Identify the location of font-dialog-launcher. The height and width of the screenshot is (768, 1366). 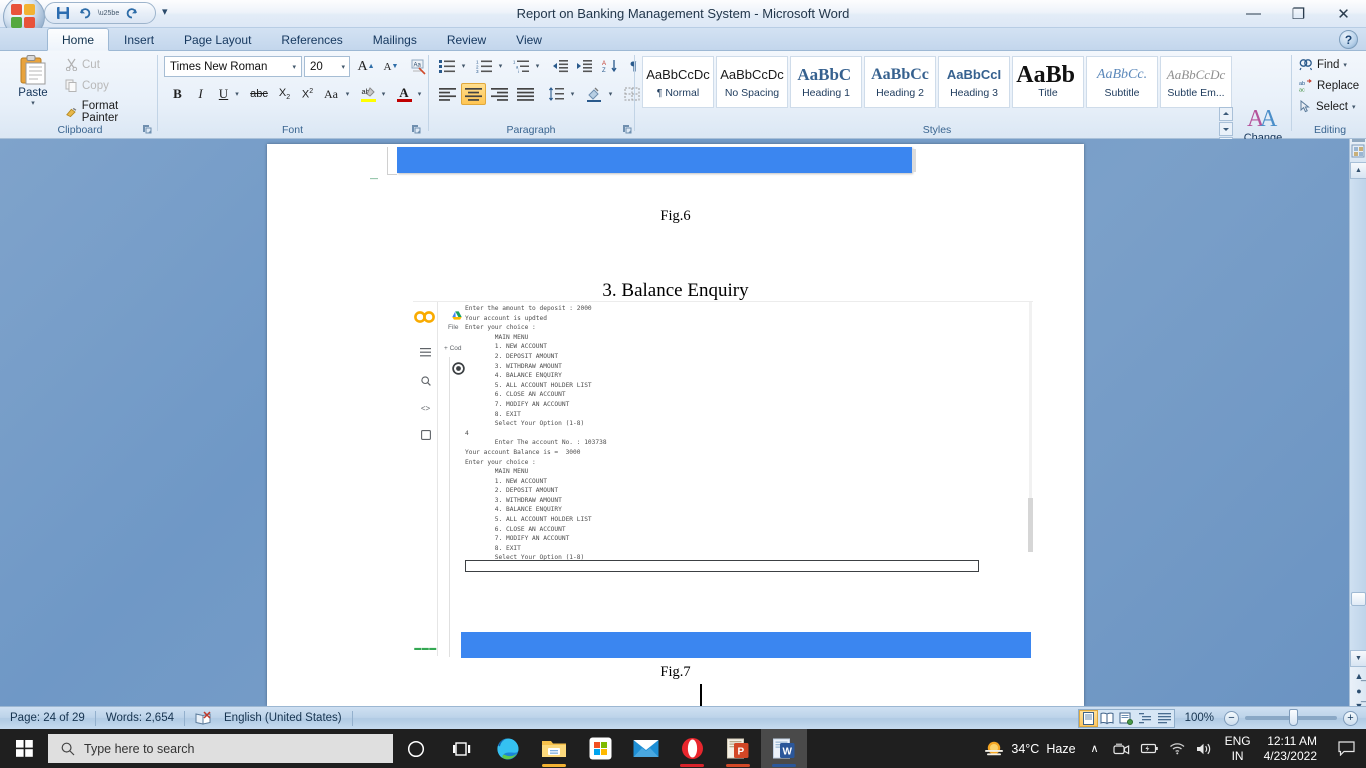
(416, 129).